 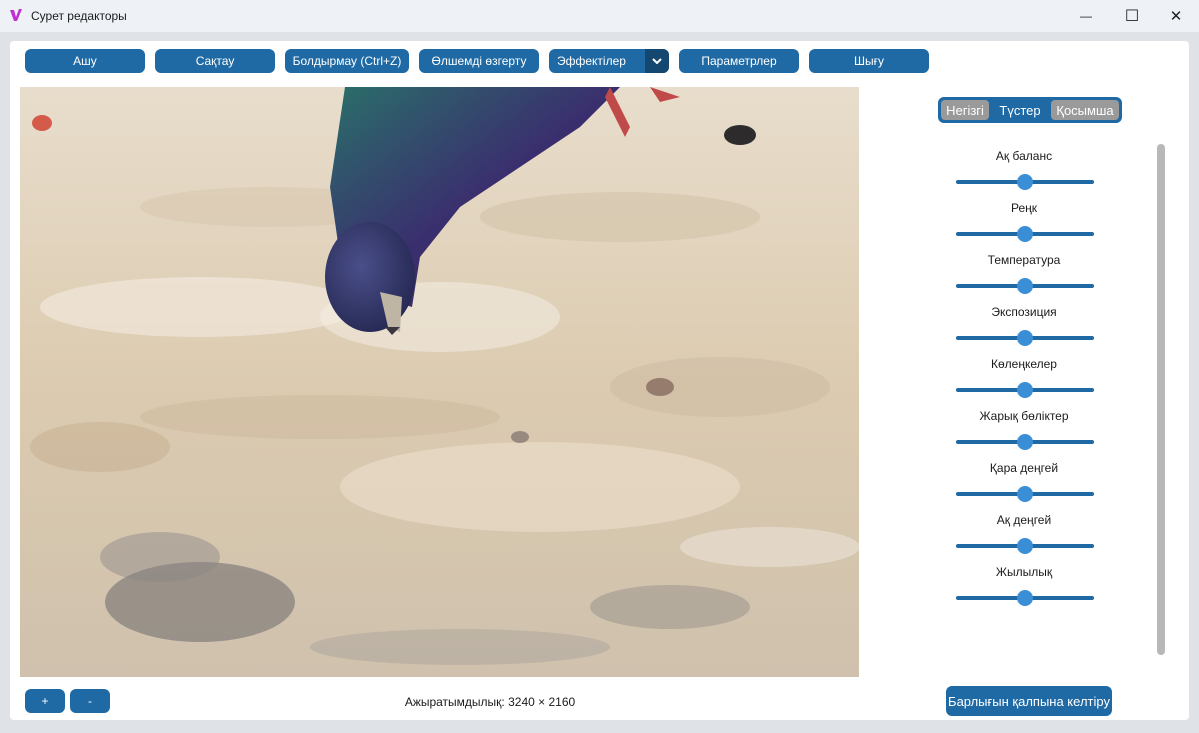 I want to click on app-logo-icon, so click(x=16, y=15).